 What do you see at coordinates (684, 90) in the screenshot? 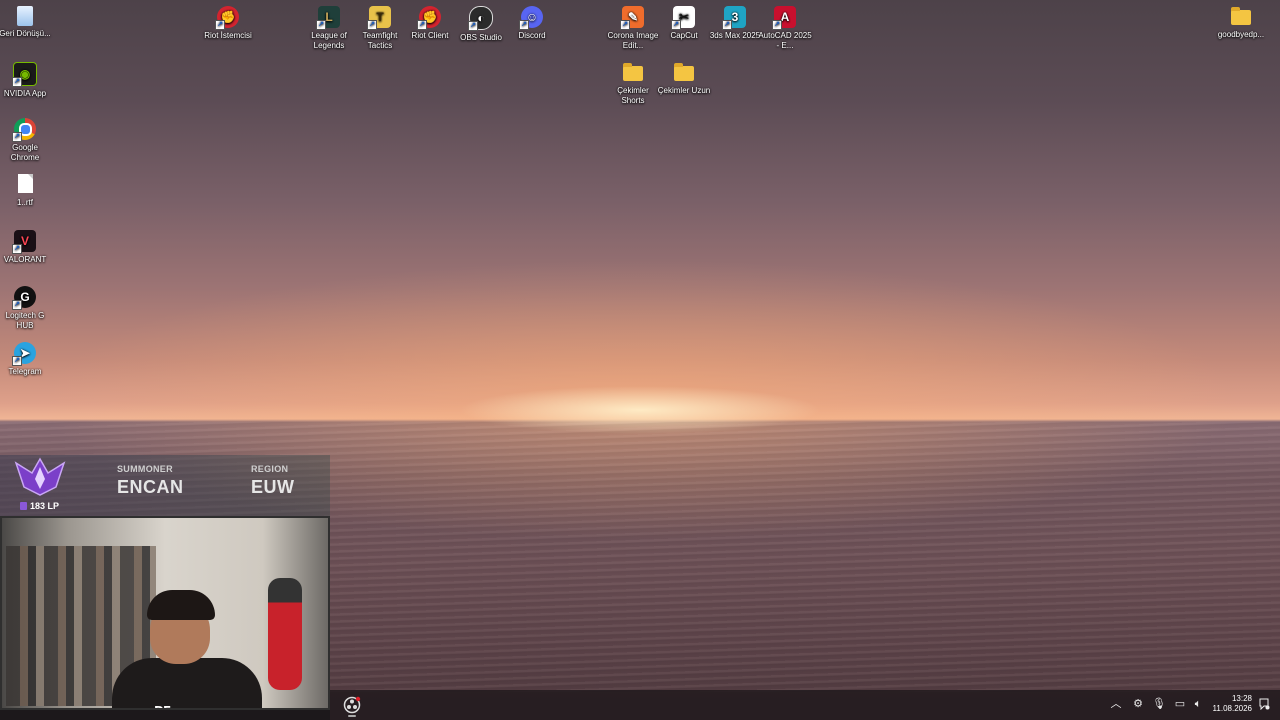
I see `desktop-icon-label: Çekimler Uzun` at bounding box center [684, 90].